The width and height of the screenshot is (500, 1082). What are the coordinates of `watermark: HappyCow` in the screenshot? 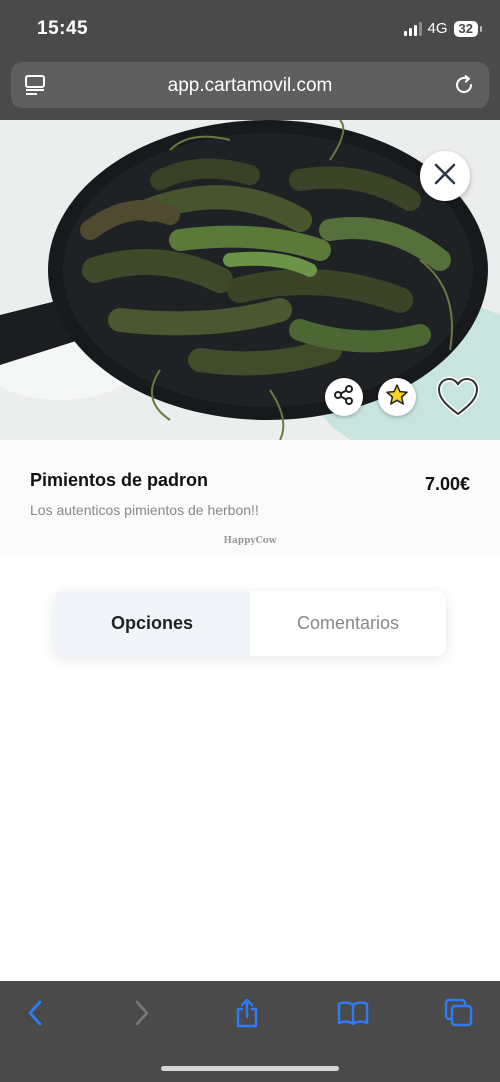 It's located at (250, 541).